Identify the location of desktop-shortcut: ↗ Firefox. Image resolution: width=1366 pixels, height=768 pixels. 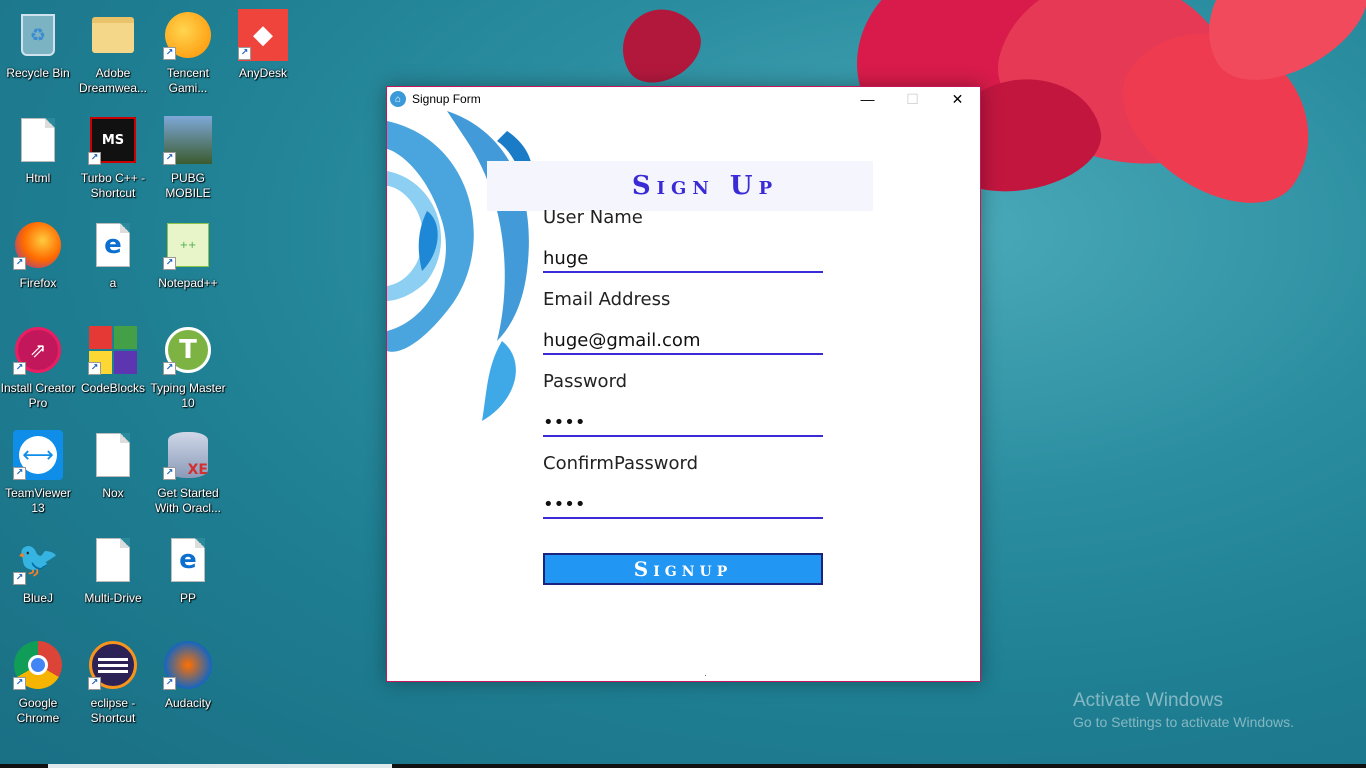
(38, 264).